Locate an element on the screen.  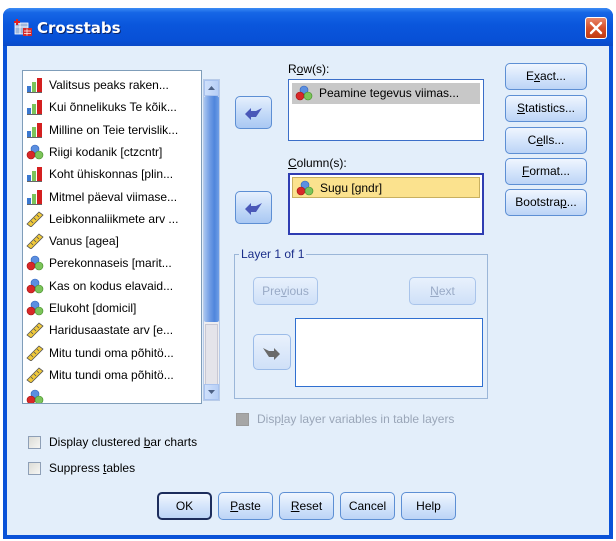
layer-title: Layer 1 of 1 is located at coordinates (273, 254).